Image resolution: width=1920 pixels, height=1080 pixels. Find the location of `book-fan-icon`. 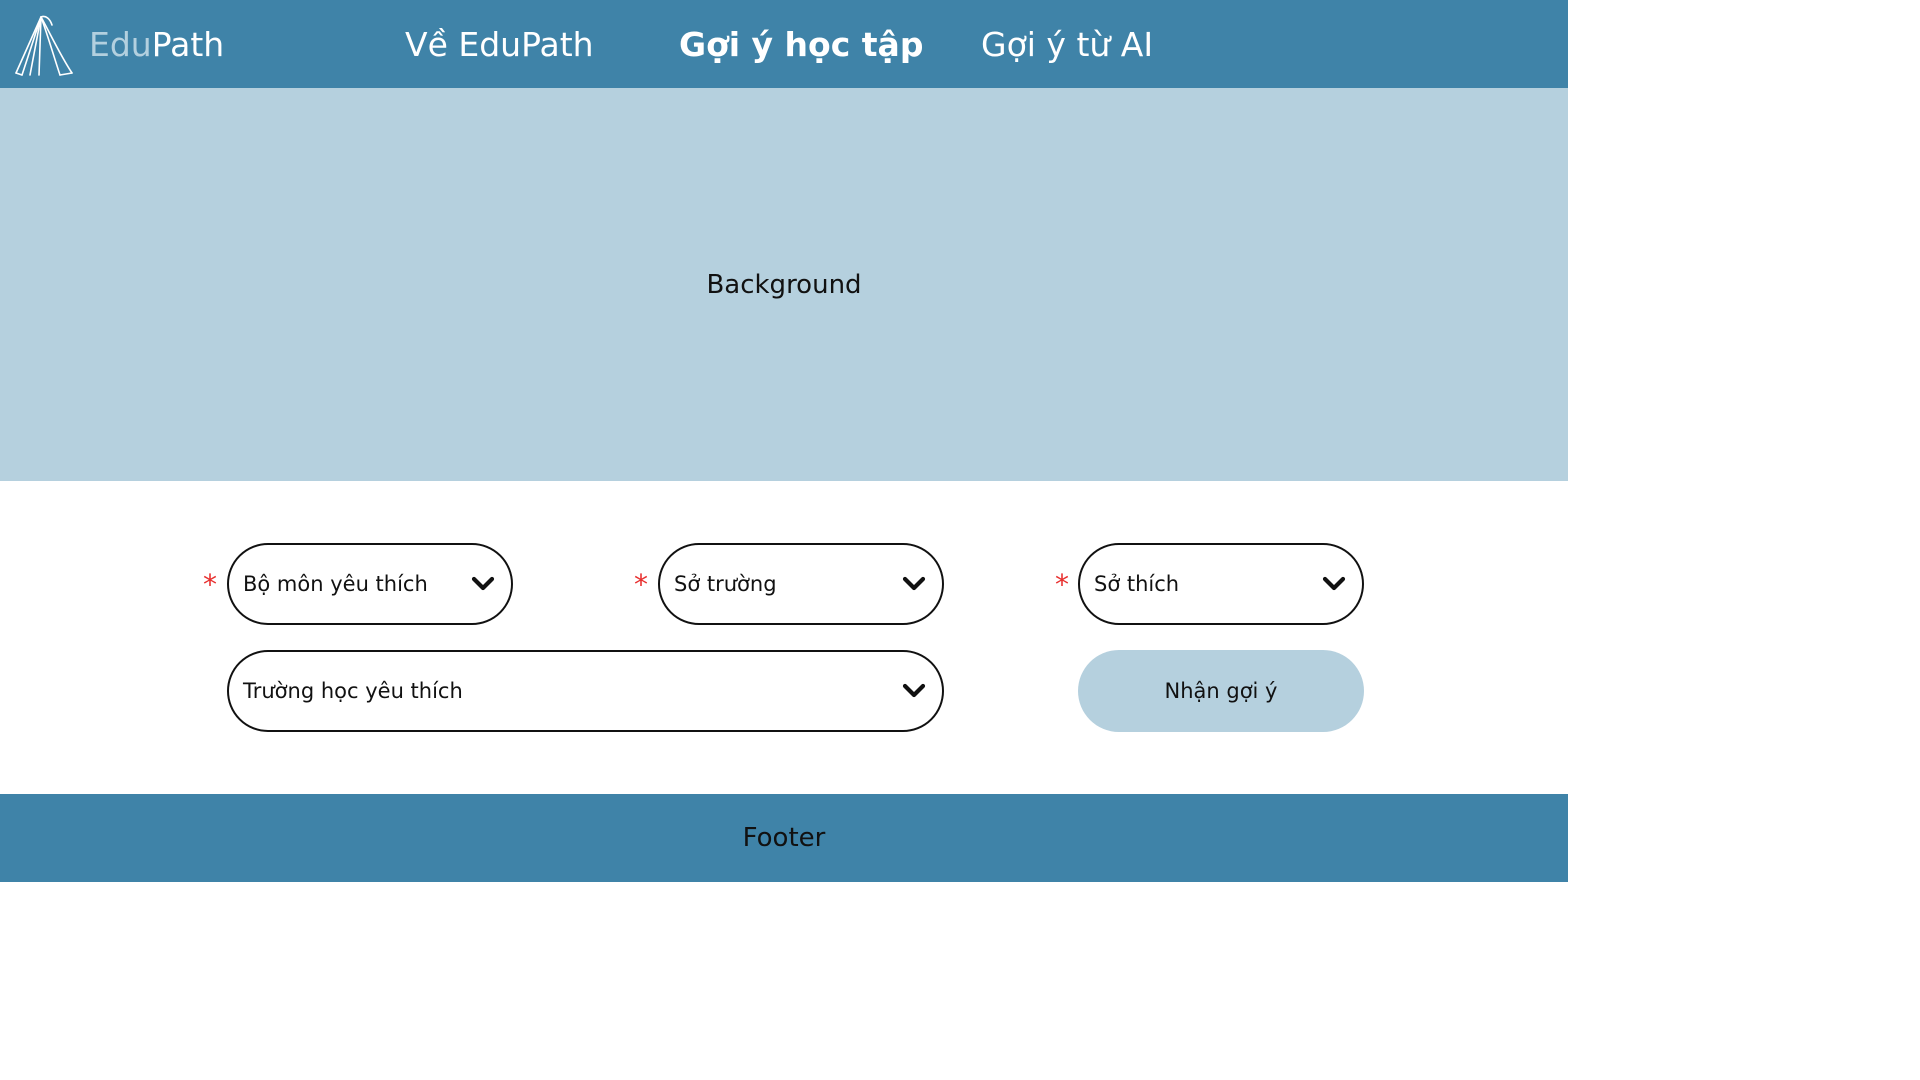

book-fan-icon is located at coordinates (44, 45).